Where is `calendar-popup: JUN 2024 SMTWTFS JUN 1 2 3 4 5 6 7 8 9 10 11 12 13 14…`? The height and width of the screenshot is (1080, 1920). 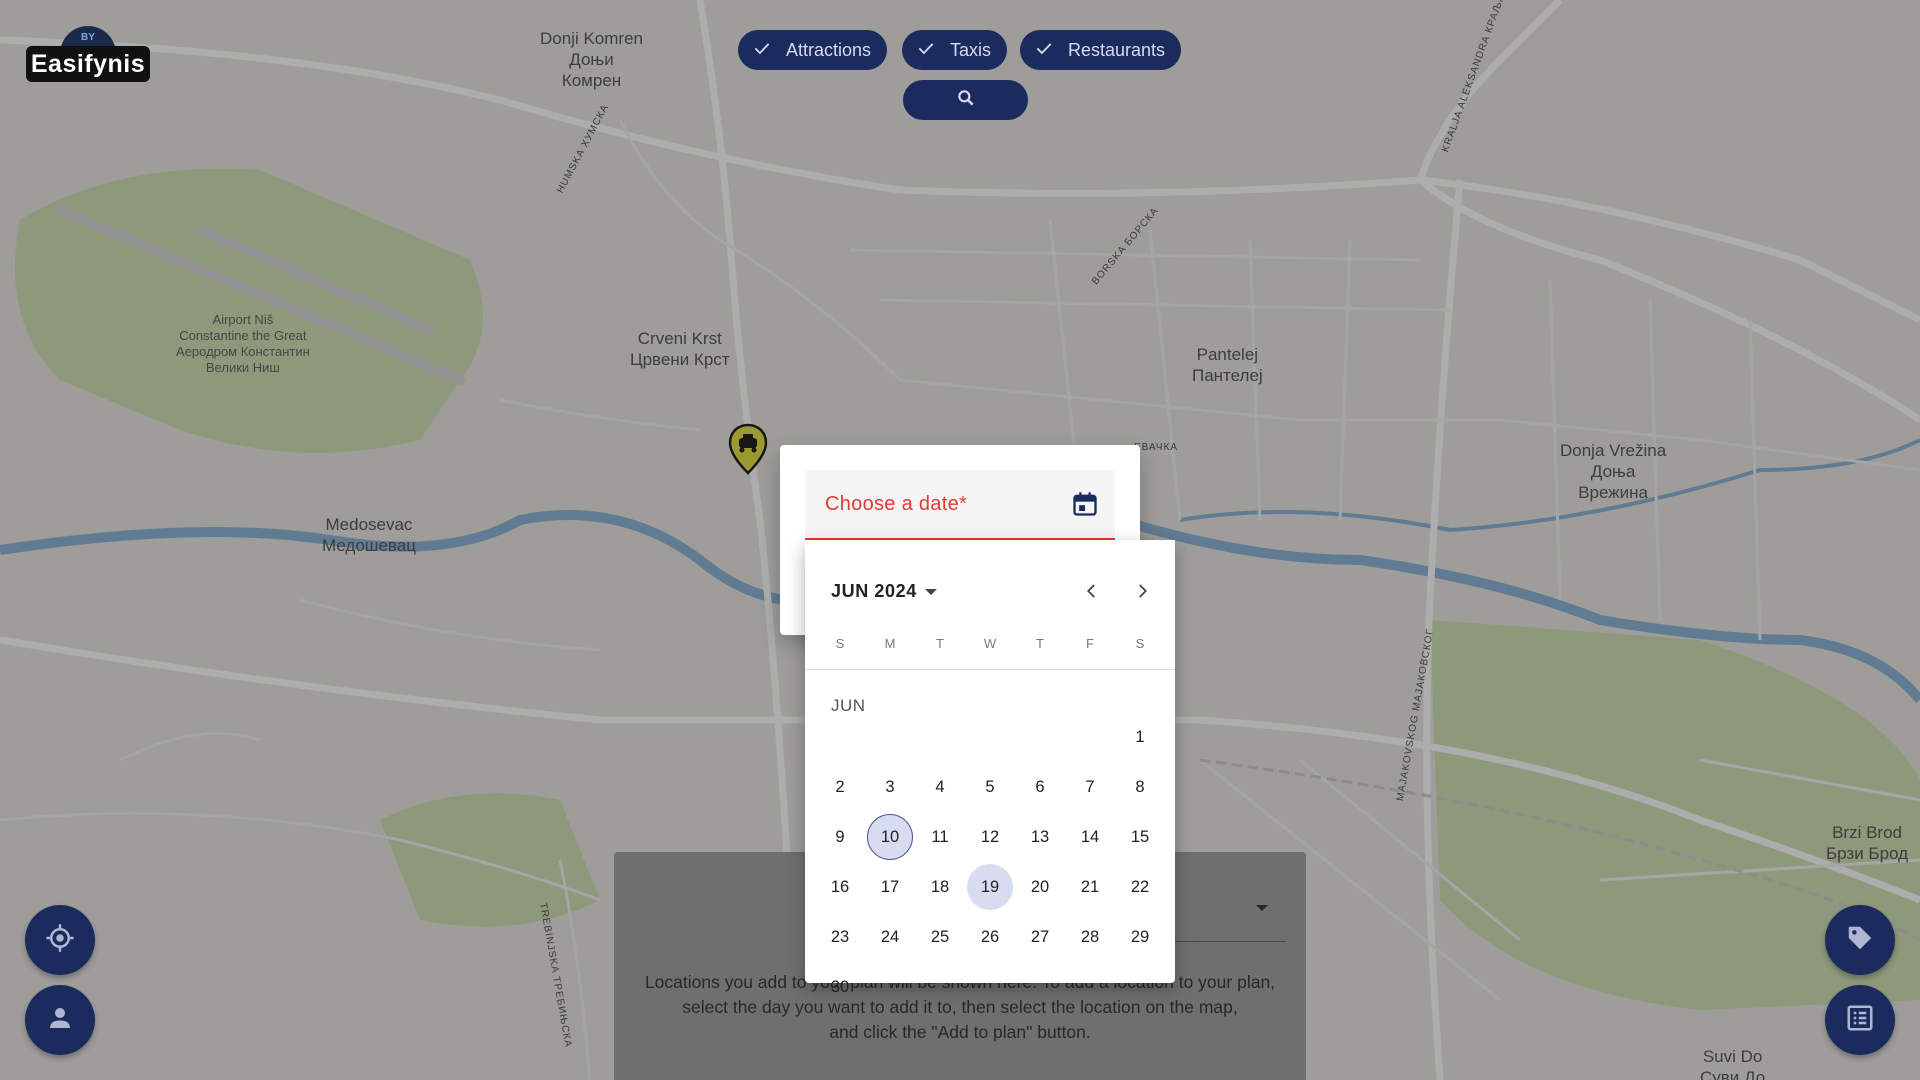 calendar-popup: JUN 2024 SMTWTFS JUN 1 2 3 4 5 6 7 8 9 10 11 12 13 14… is located at coordinates (990, 768).